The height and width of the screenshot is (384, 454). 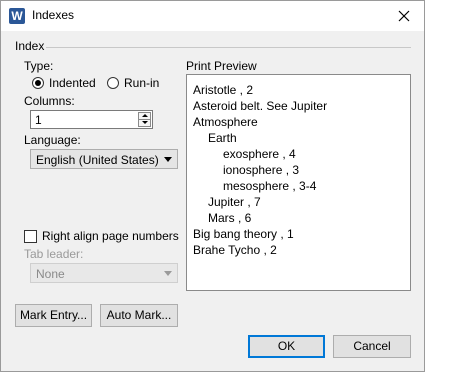 I want to click on word-app-icon: W, so click(x=17, y=16).